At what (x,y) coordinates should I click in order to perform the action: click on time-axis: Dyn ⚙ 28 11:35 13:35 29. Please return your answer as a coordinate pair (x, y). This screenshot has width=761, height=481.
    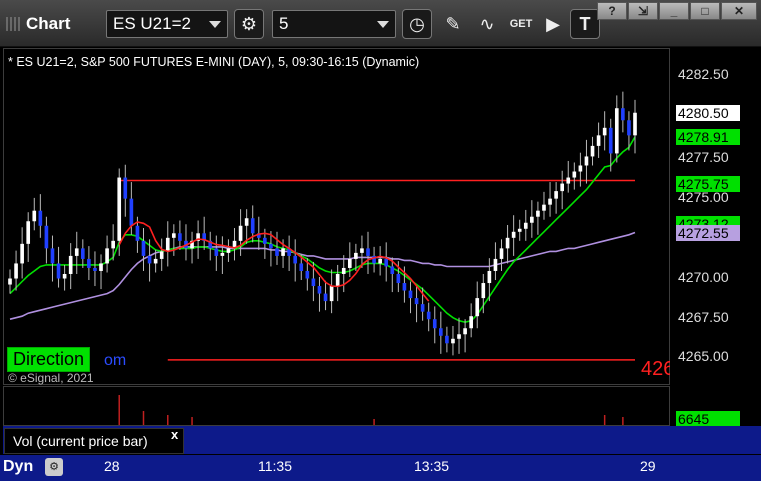
    Looking at the image, I should click on (380, 468).